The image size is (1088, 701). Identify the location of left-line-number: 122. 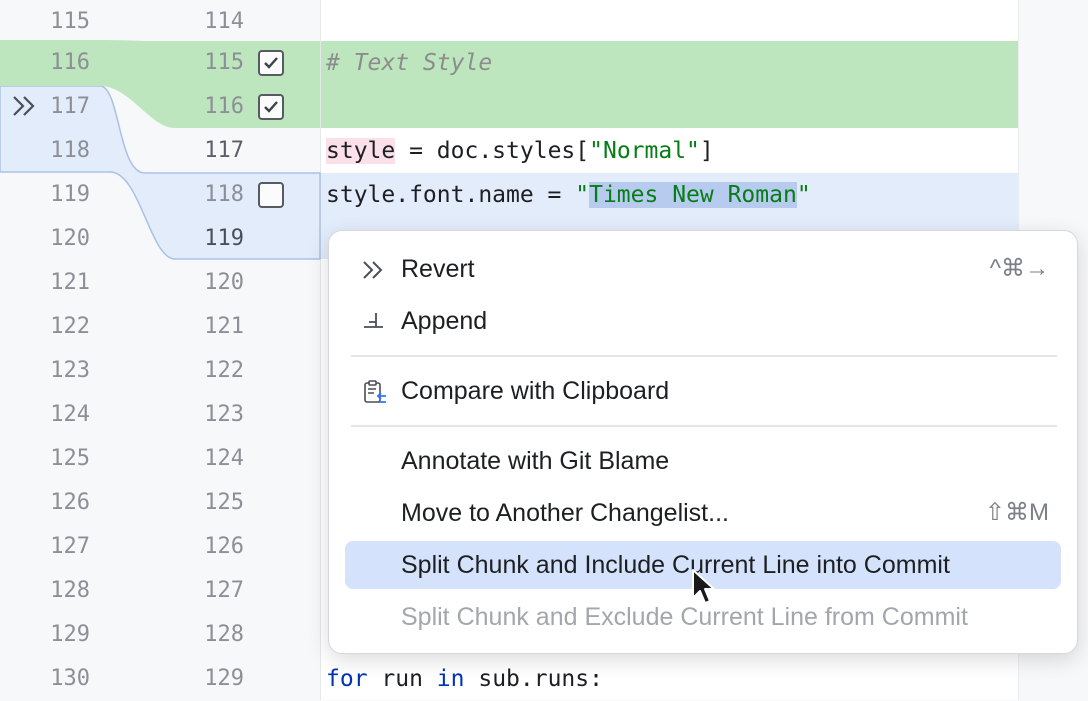
(70, 326).